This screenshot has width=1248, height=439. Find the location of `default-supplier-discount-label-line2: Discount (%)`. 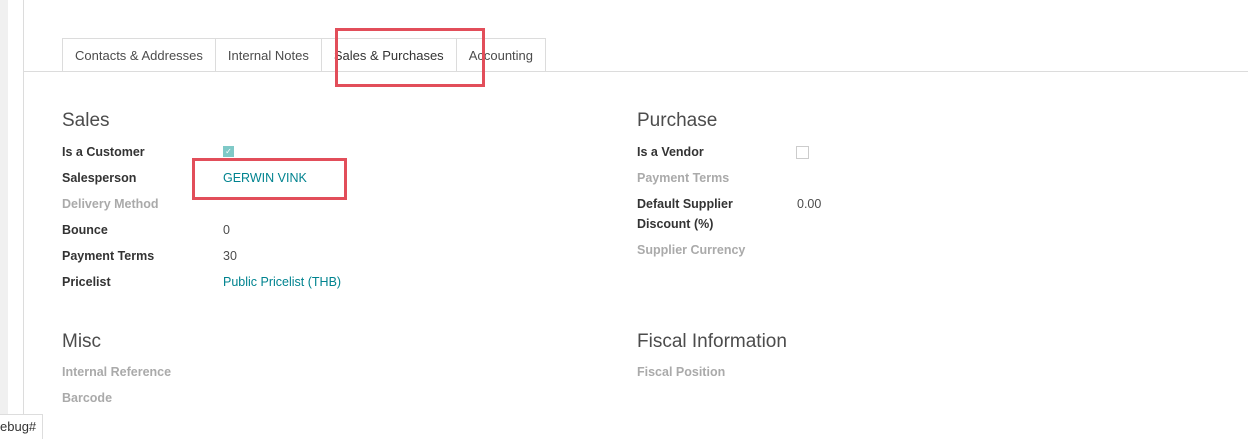

default-supplier-discount-label-line2: Discount (%) is located at coordinates (675, 224).